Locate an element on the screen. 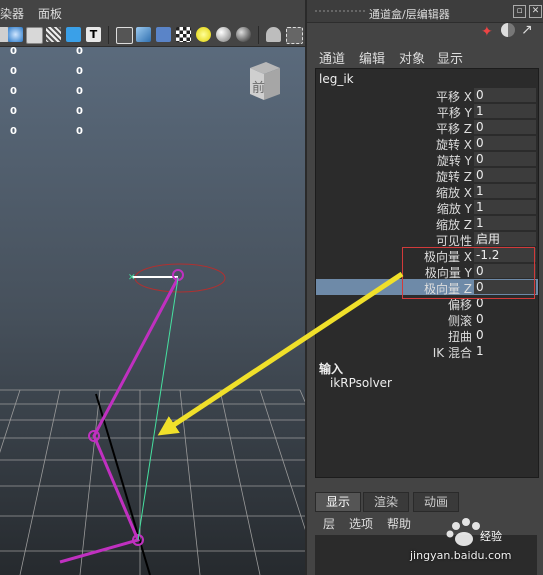 Image resolution: width=543 pixels, height=575 pixels. viewcube: 前 is located at coordinates (264, 81).